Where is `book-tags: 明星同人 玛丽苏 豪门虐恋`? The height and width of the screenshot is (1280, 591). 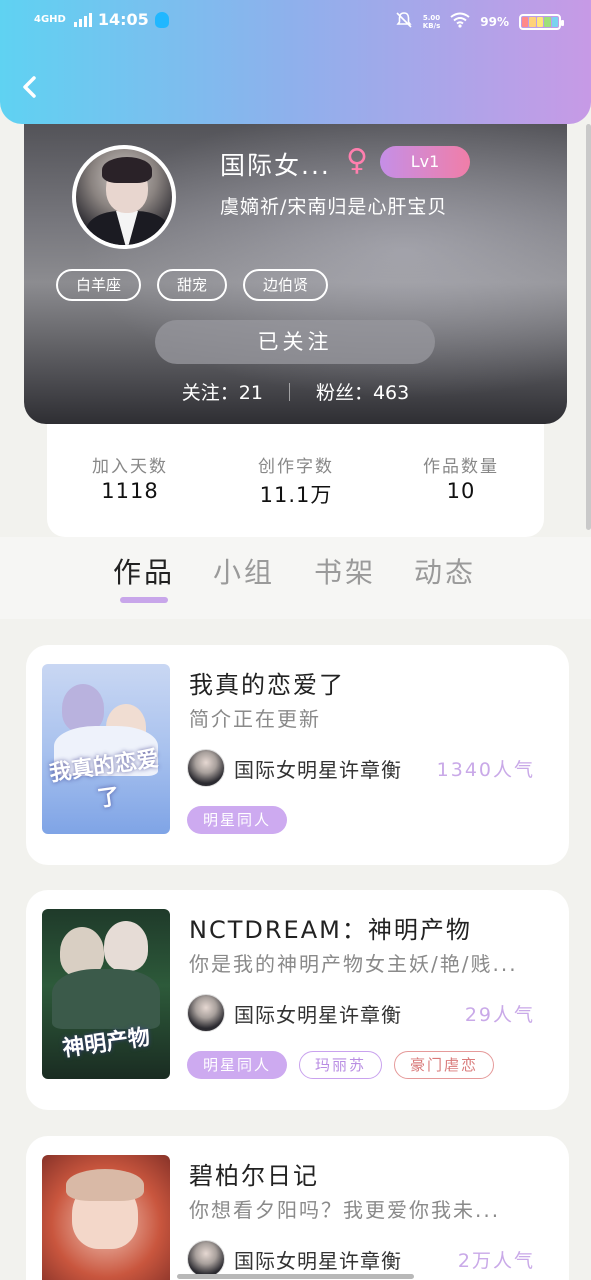
book-tags: 明星同人 玛丽苏 豪门虐恋 is located at coordinates (341, 1065).